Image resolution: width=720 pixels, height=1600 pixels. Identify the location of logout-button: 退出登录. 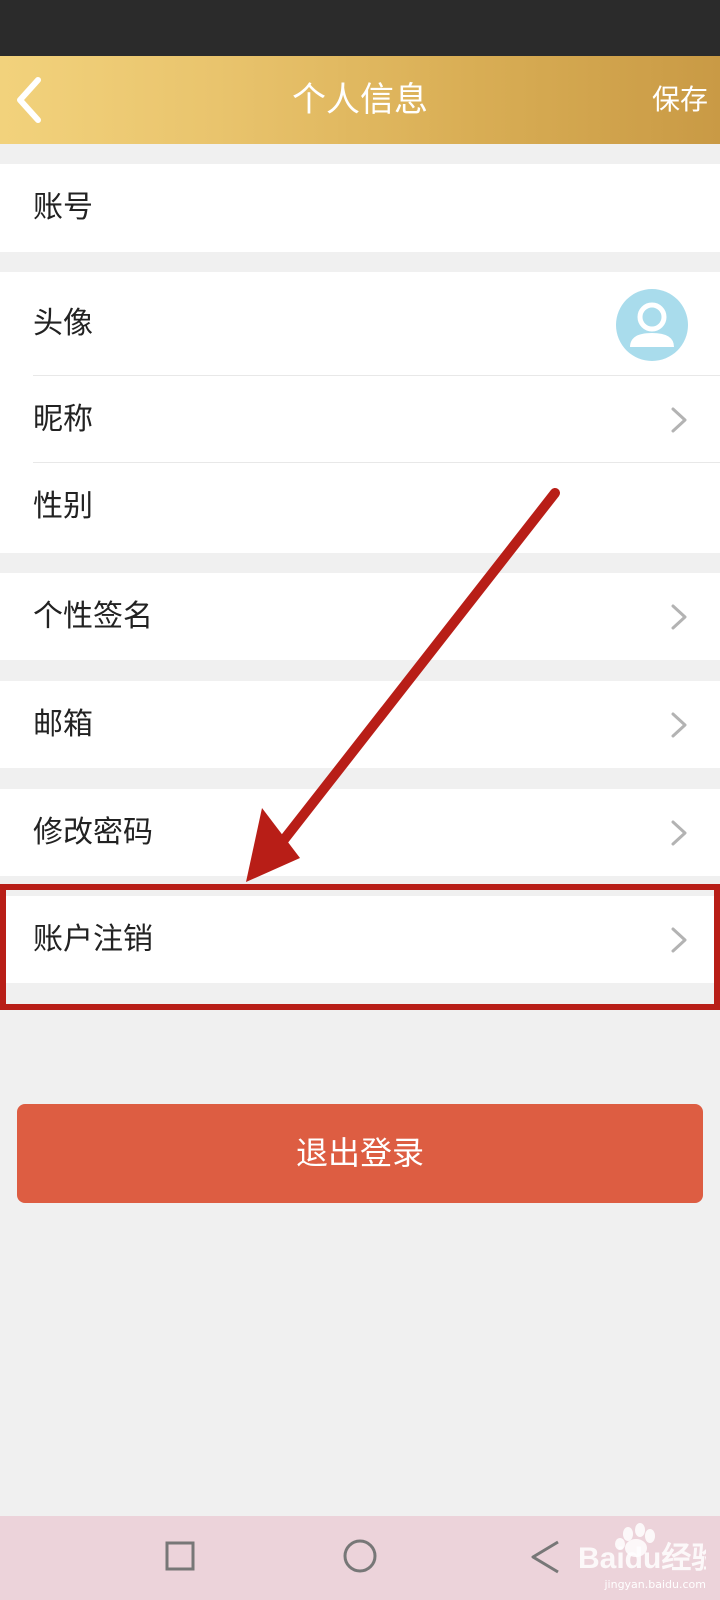
(360, 1153).